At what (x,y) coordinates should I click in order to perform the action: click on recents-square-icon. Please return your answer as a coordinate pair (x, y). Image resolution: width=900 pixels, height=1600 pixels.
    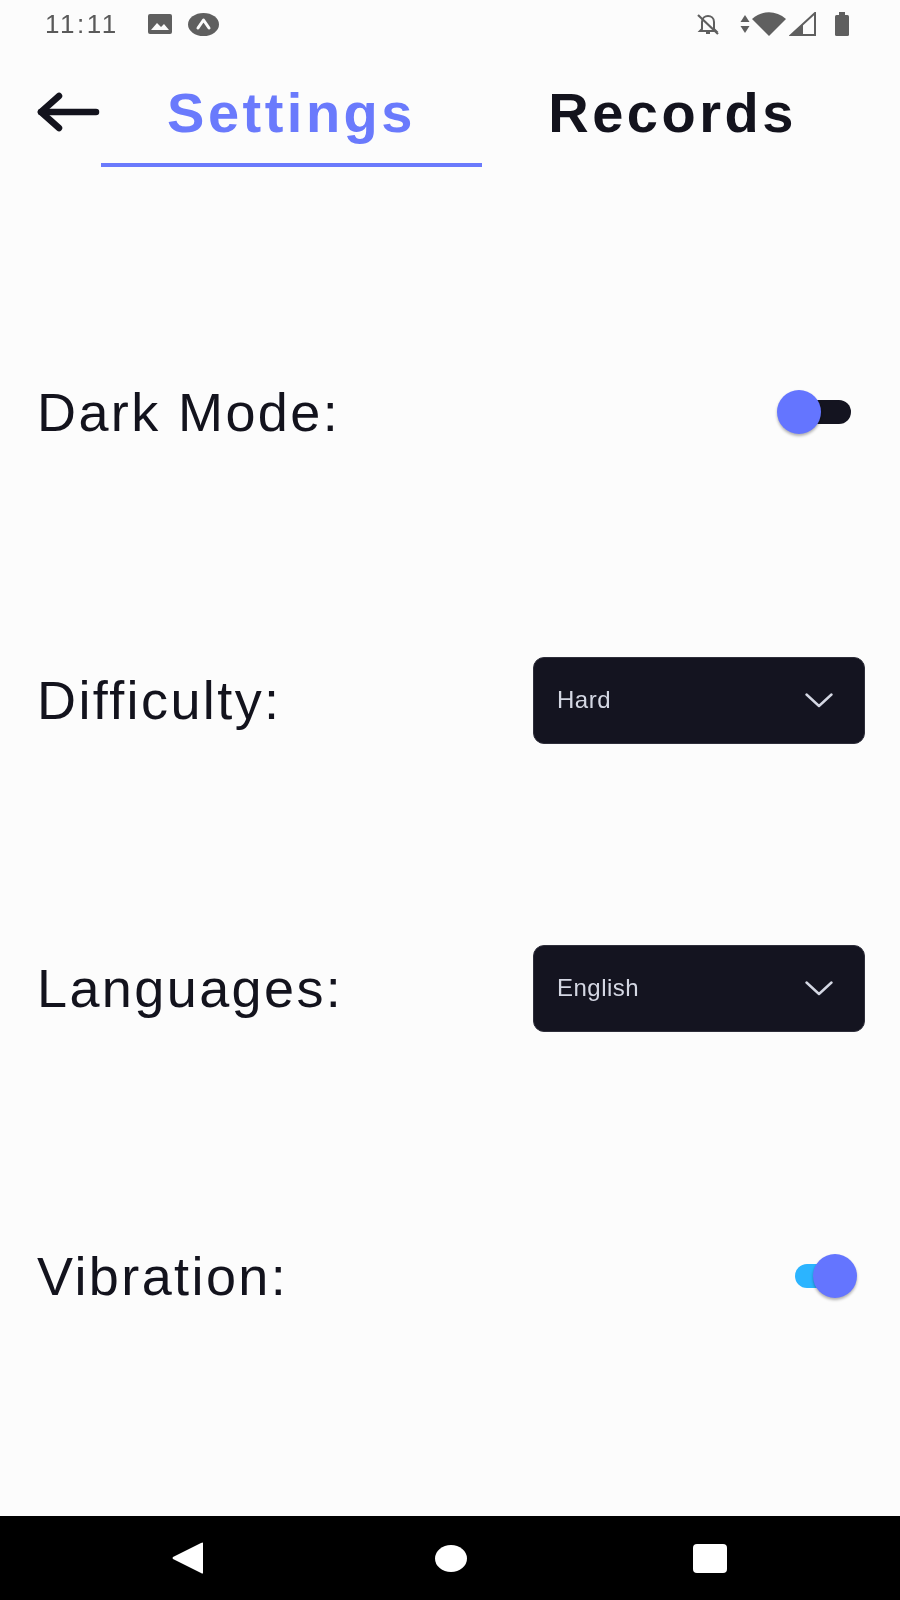
    Looking at the image, I should click on (710, 1558).